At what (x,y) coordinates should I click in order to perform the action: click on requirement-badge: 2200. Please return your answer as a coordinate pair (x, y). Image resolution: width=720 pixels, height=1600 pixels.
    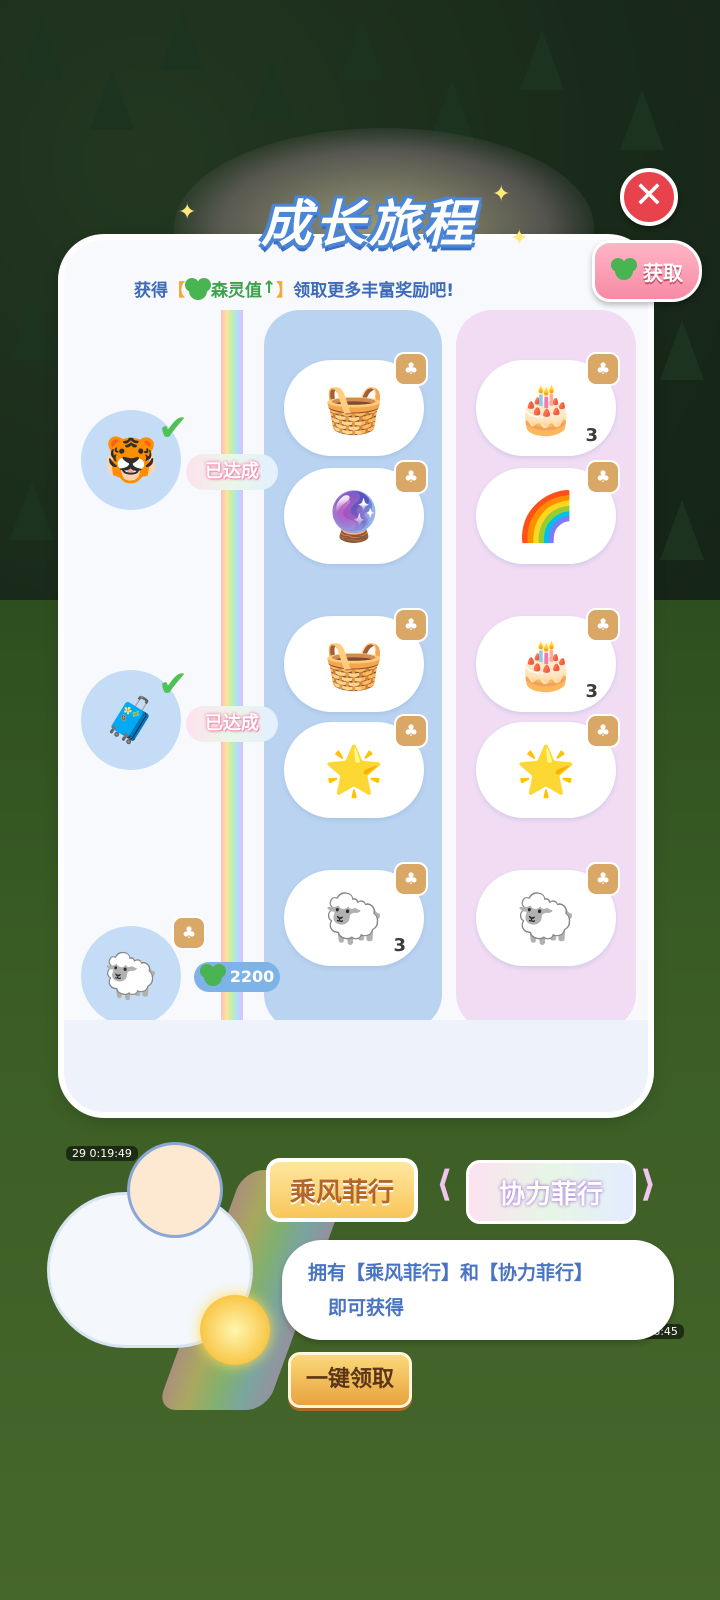
    Looking at the image, I should click on (237, 977).